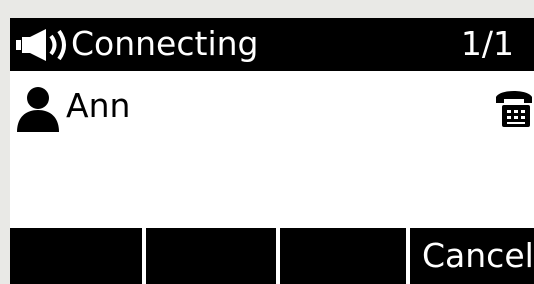 This screenshot has height=284, width=534. What do you see at coordinates (472, 256) in the screenshot?
I see `cancel-button: Cancel` at bounding box center [472, 256].